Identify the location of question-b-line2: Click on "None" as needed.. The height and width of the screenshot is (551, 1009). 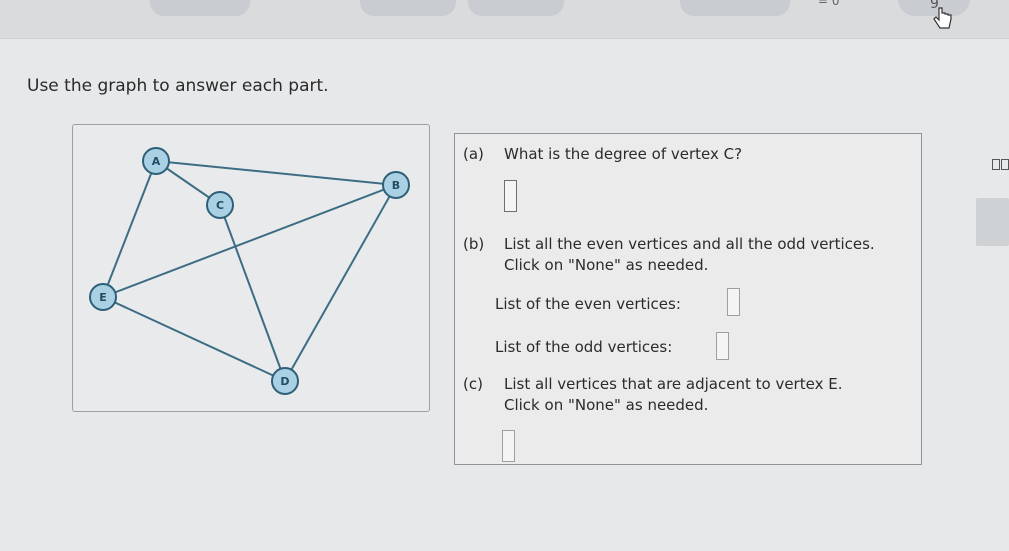
(606, 265).